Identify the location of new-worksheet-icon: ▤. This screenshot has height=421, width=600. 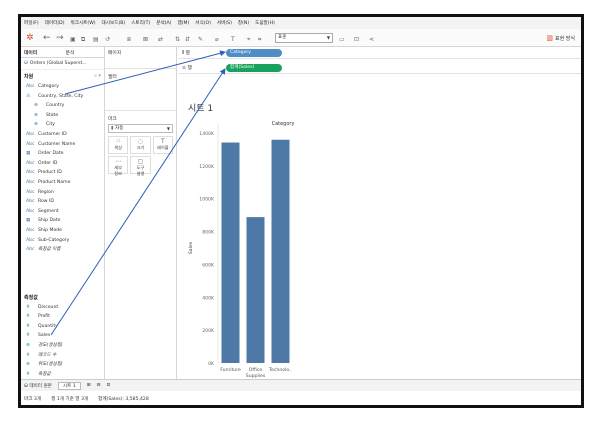
(96, 40).